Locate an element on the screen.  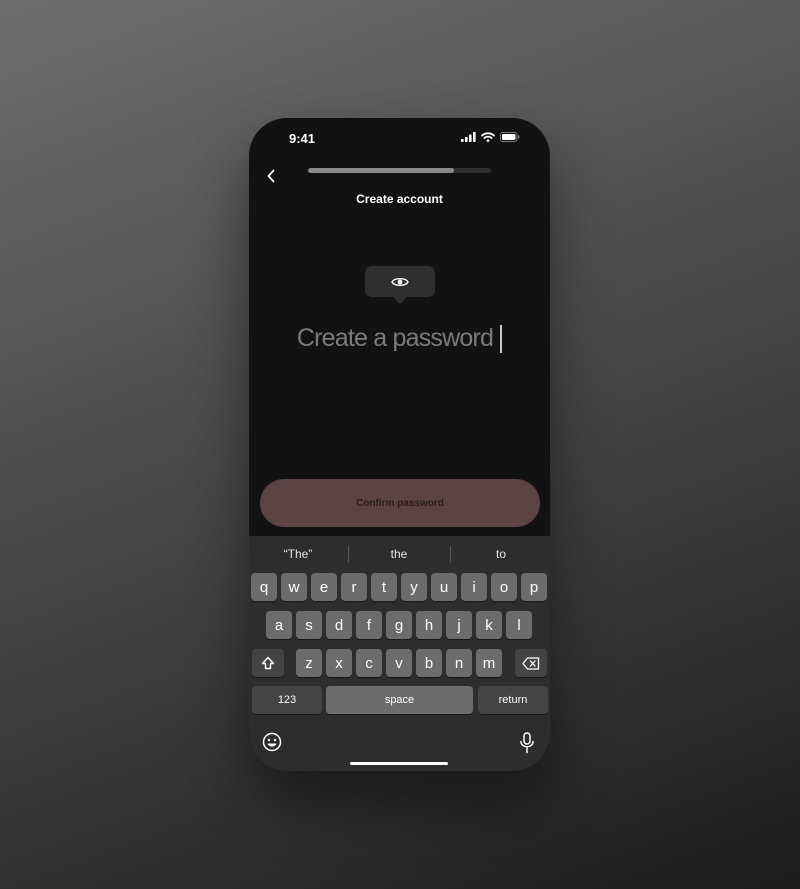
key-e: e is located at coordinates (324, 587).